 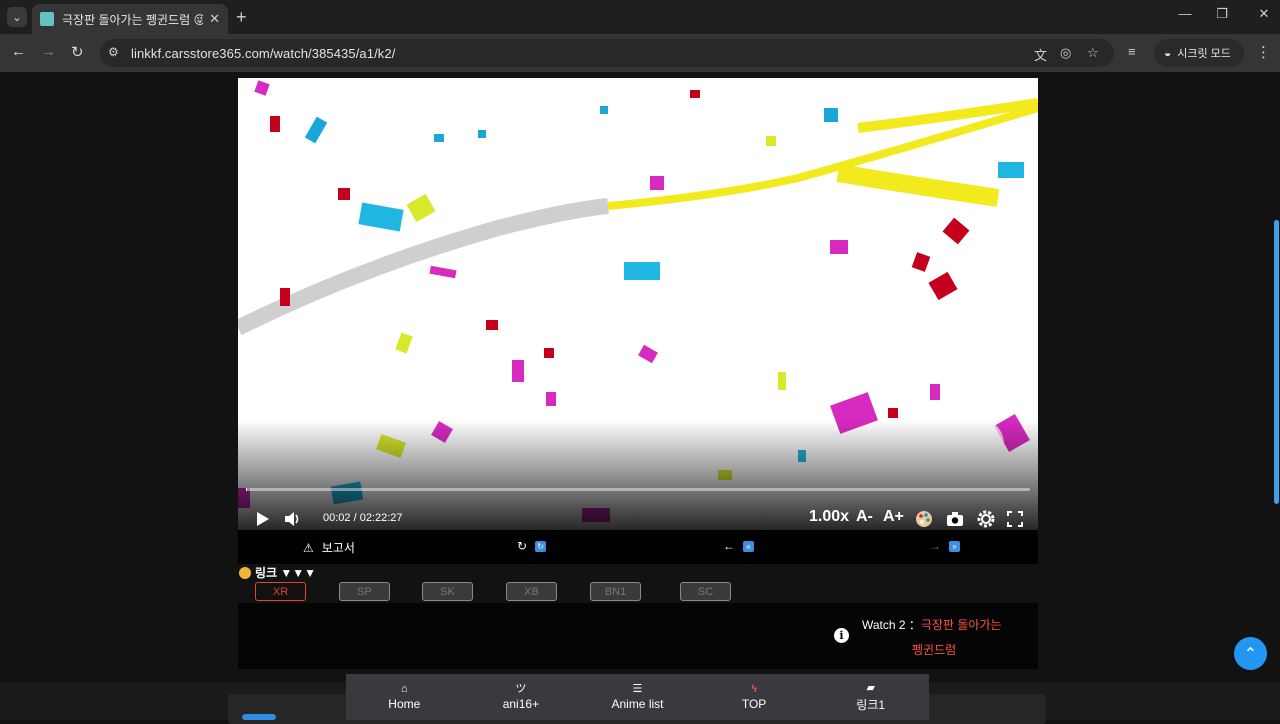 I want to click on server-button-sc: SC, so click(x=705, y=591).